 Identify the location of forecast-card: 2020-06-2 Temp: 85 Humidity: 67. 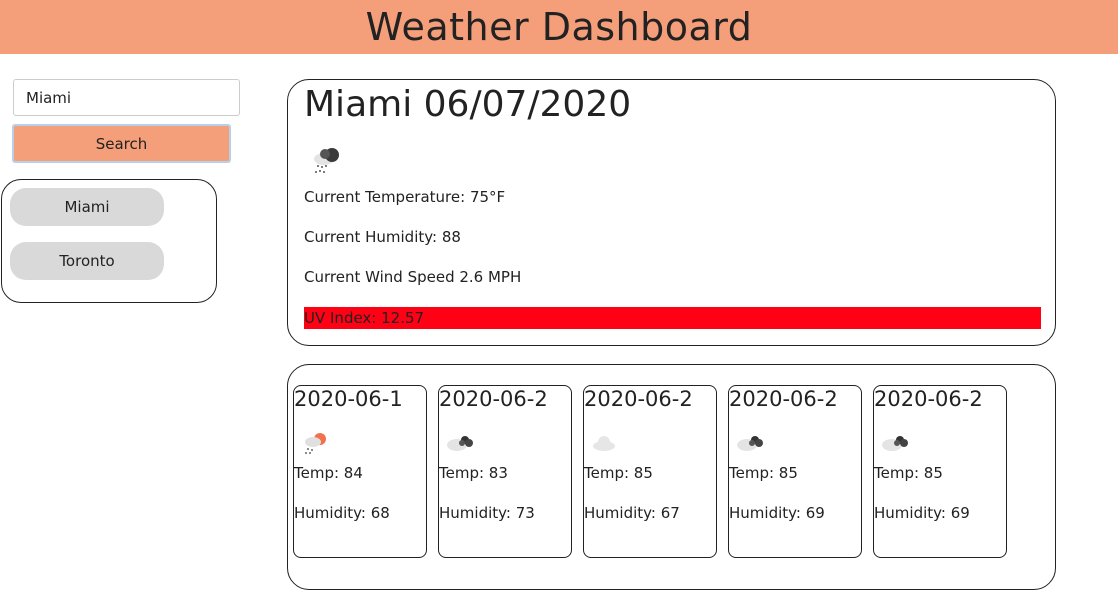
(650, 471).